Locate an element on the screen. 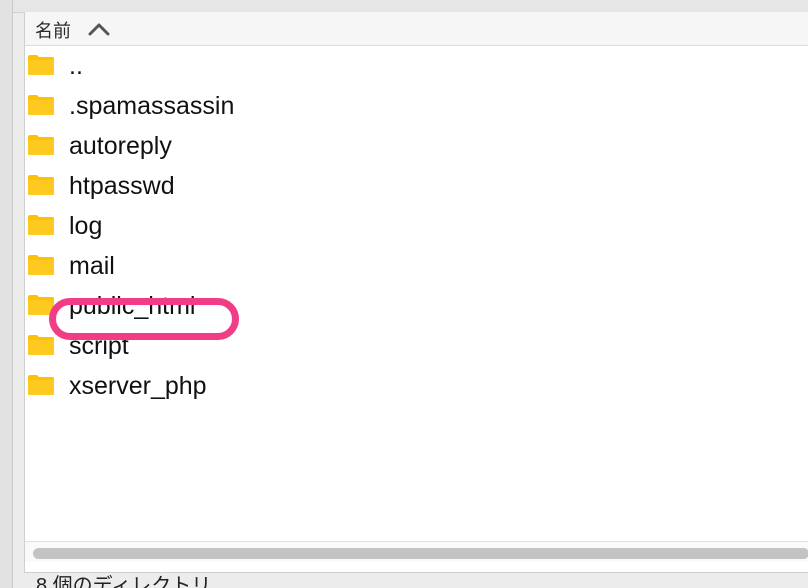  chevron-up-icon is located at coordinates (99, 29).